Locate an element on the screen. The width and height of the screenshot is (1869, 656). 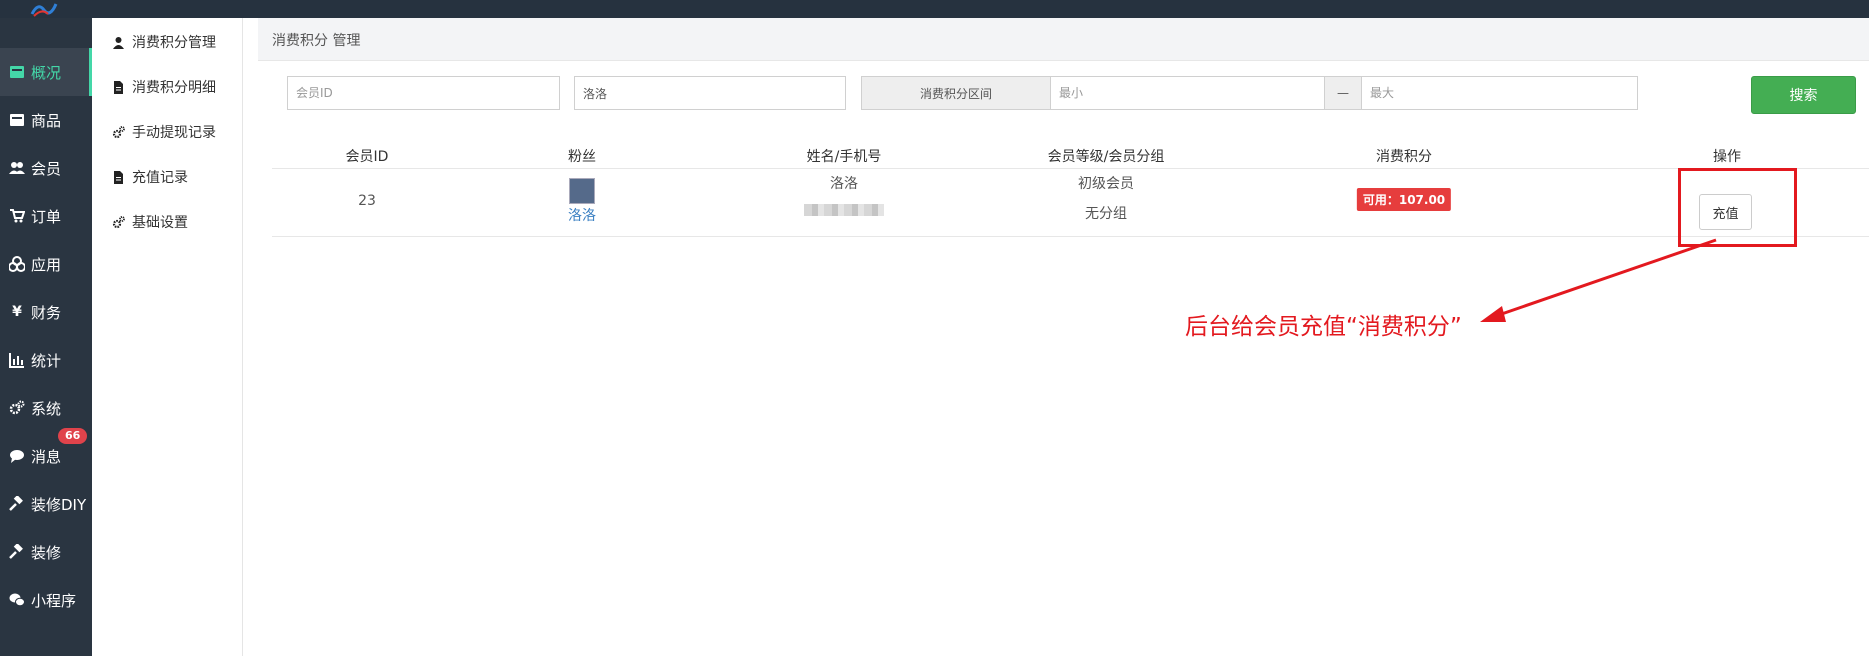
bar-chart-icon is located at coordinates (17, 360).